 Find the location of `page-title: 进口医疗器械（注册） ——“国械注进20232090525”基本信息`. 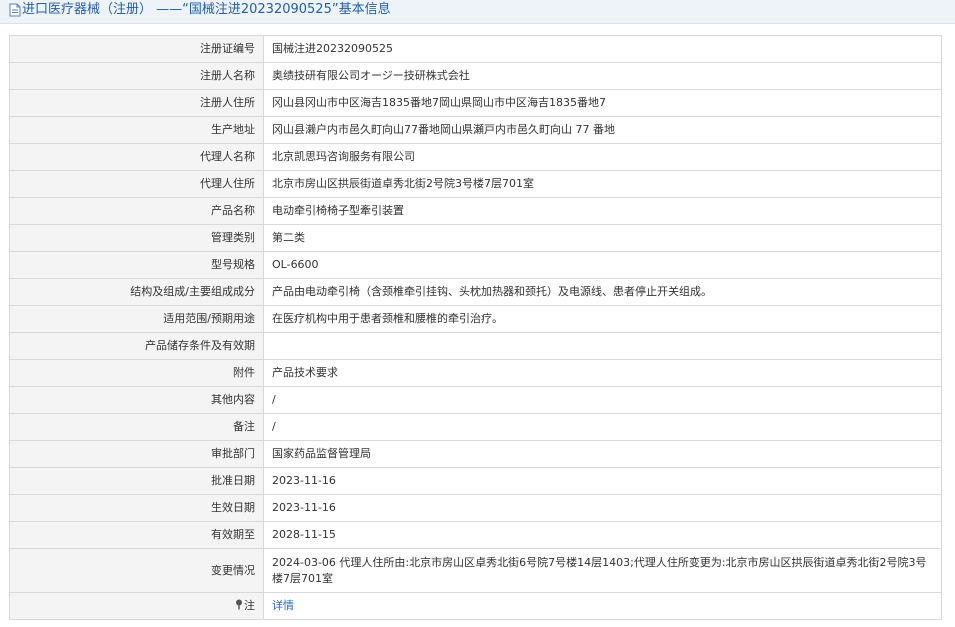

page-title: 进口医疗器械（注册） ——“国械注进20232090525”基本信息 is located at coordinates (206, 9).